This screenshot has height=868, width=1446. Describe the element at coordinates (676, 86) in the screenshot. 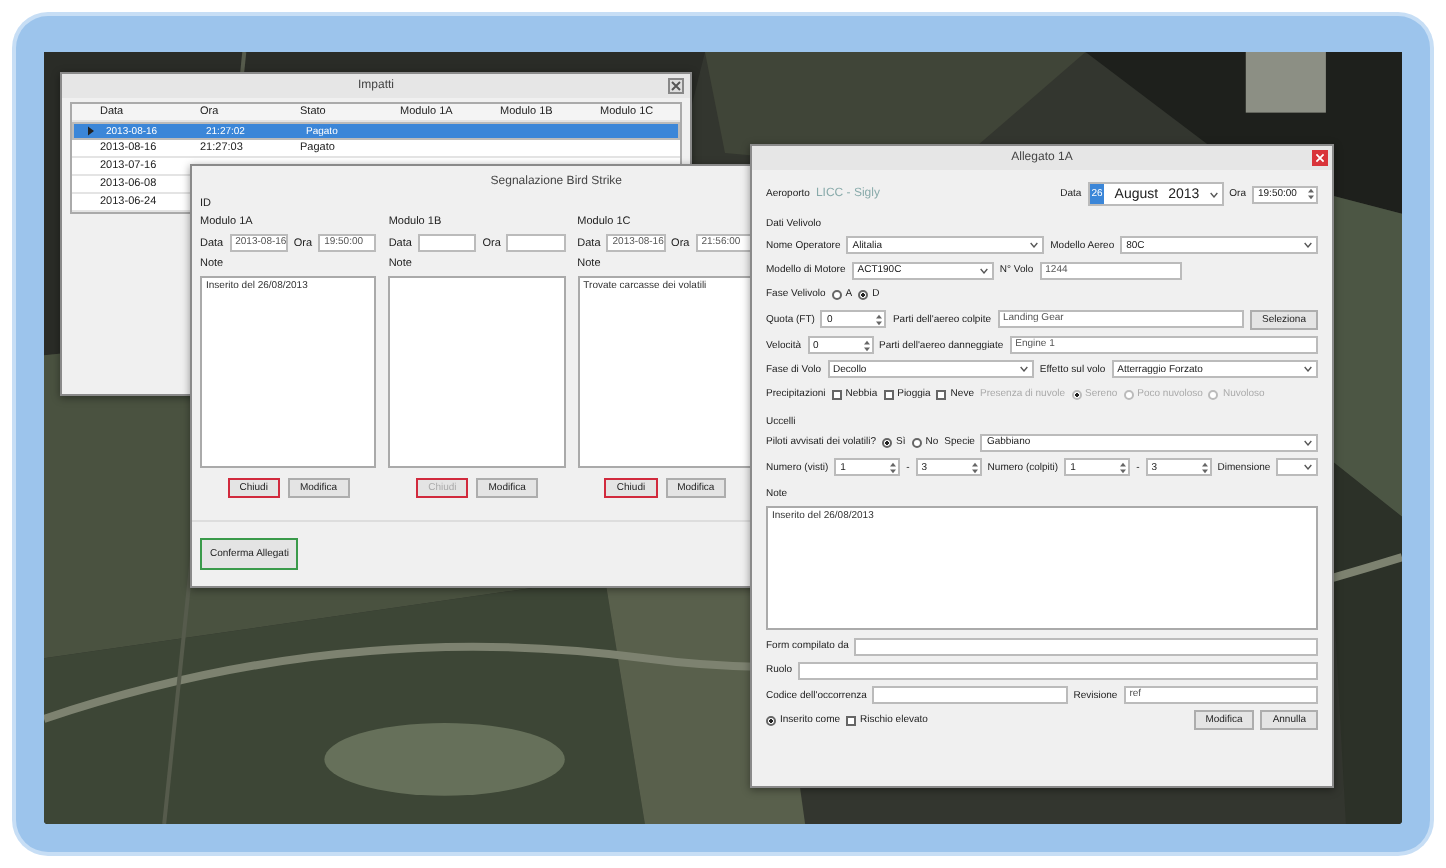

I see `close-icon` at that location.